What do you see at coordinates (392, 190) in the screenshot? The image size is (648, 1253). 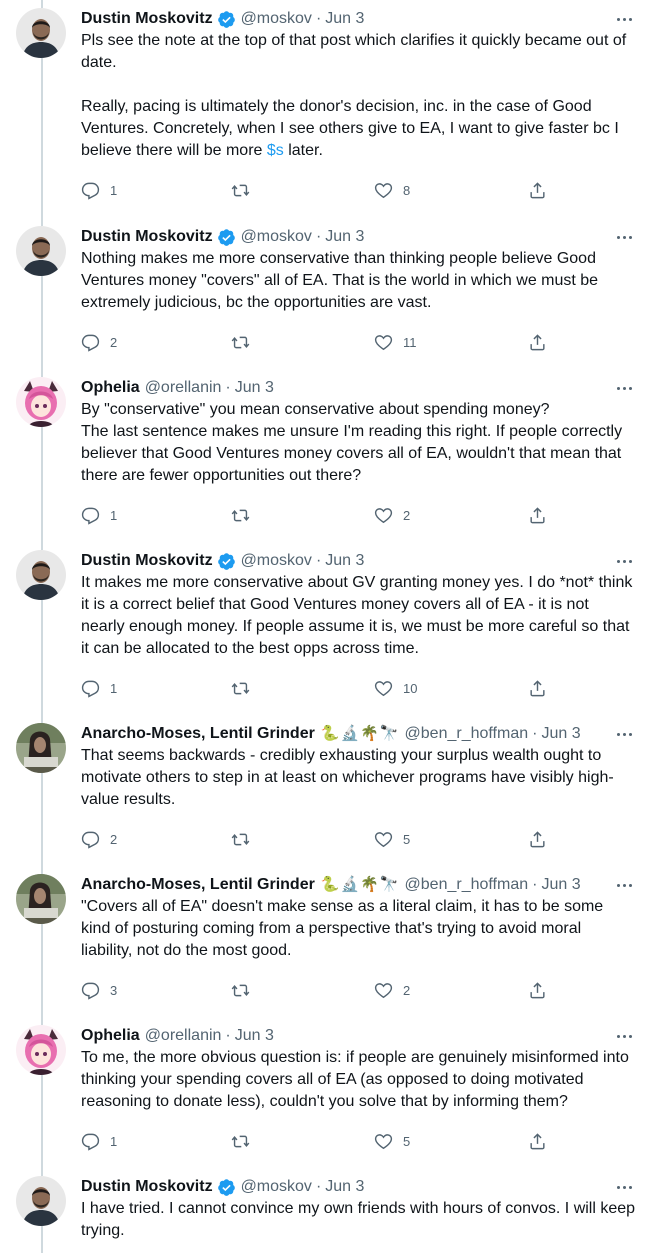 I see `like-button: 8` at bounding box center [392, 190].